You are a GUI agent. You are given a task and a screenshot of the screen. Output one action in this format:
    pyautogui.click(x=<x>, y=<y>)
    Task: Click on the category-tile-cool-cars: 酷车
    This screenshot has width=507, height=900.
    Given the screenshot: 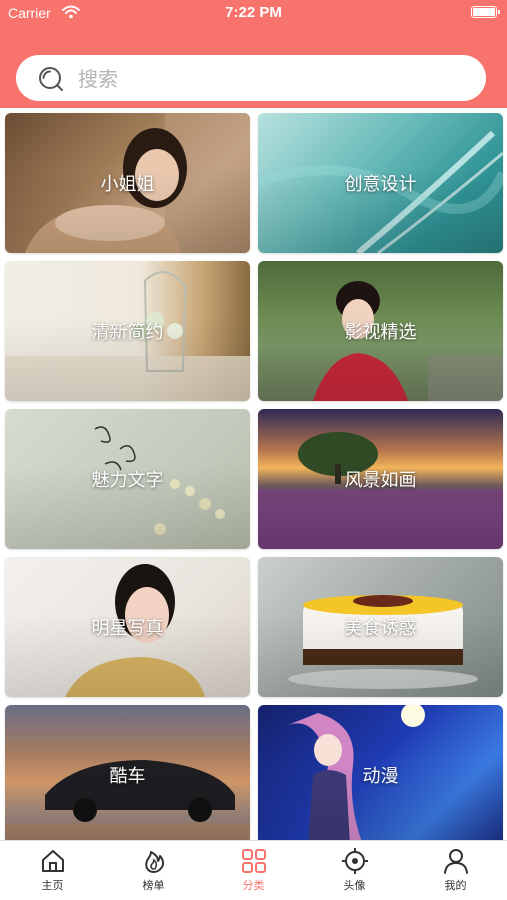 What is the action you would take?
    pyautogui.click(x=127, y=772)
    